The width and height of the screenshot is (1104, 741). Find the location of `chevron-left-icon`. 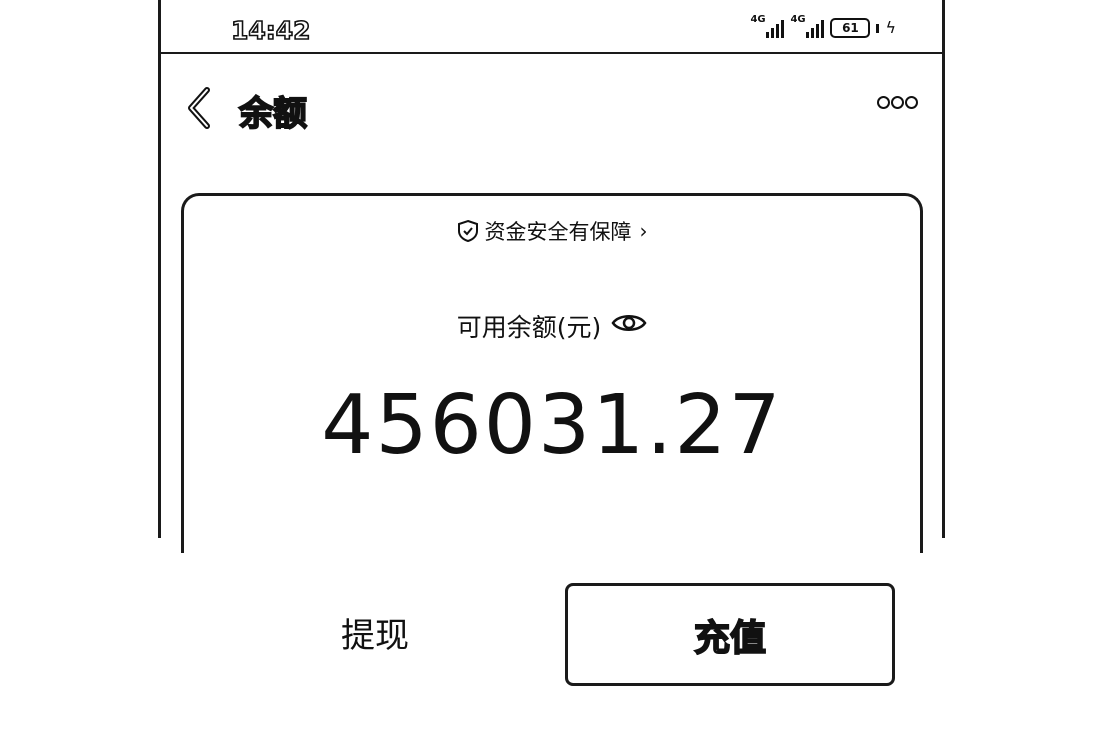

chevron-left-icon is located at coordinates (199, 108).